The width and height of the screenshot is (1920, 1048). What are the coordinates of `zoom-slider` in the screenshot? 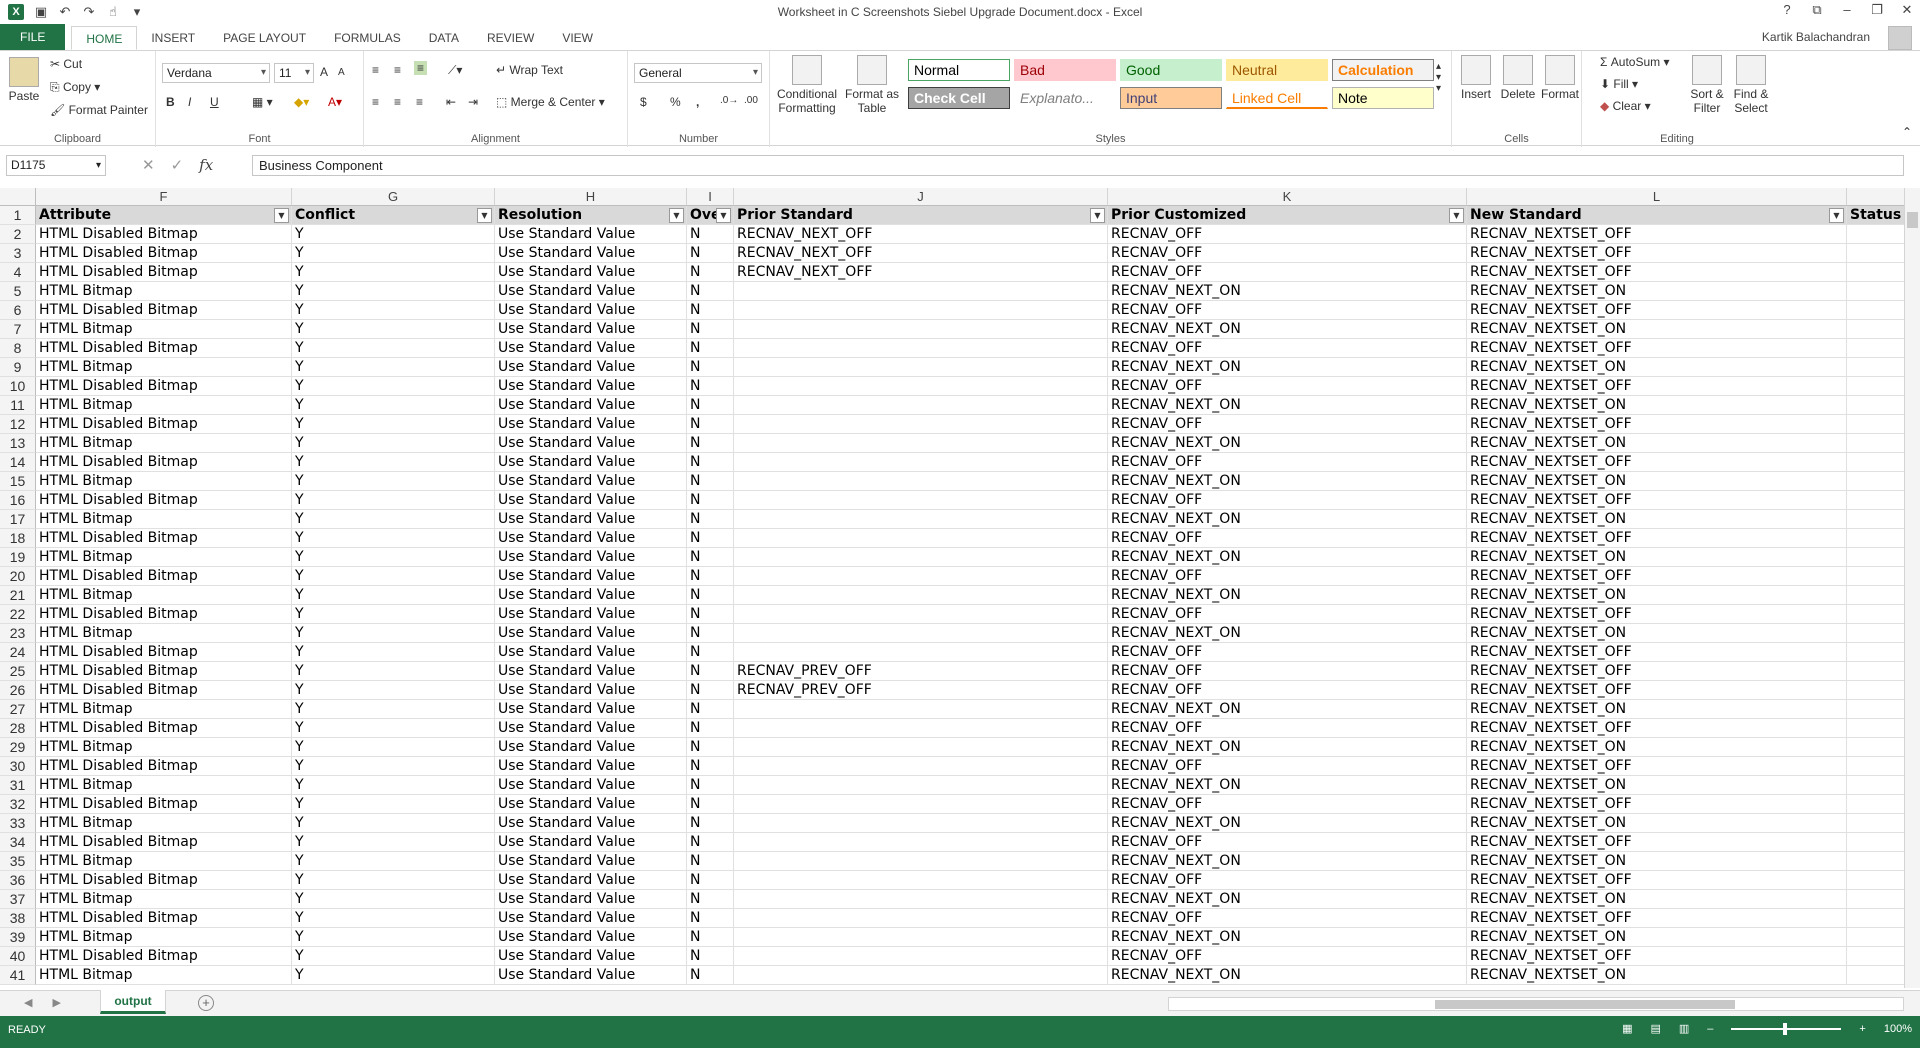 It's located at (1786, 1028).